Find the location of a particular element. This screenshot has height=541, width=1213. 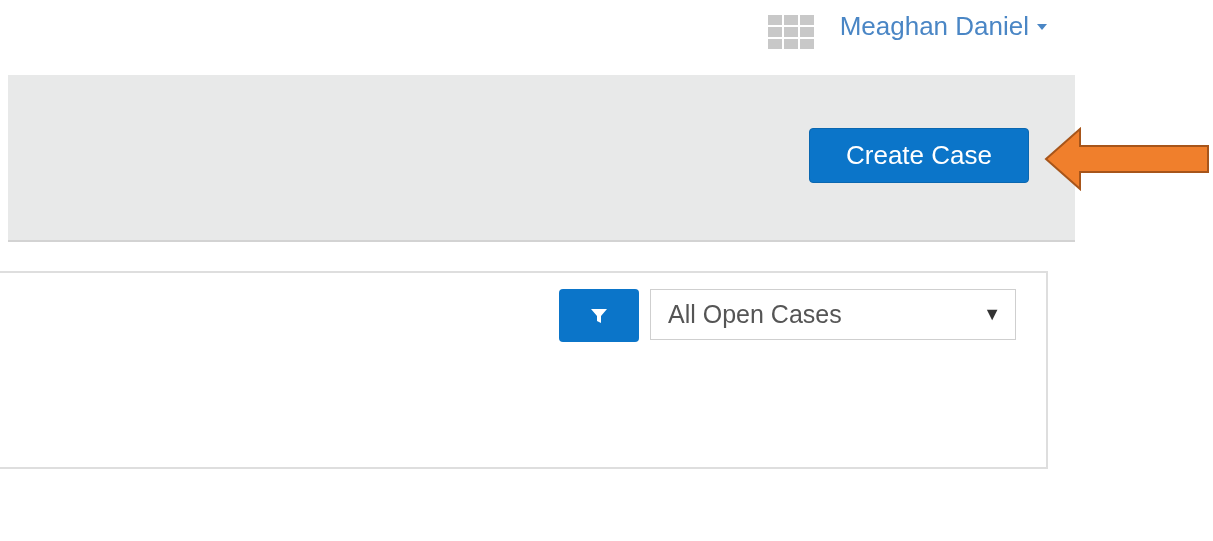

filter-icon is located at coordinates (599, 315).